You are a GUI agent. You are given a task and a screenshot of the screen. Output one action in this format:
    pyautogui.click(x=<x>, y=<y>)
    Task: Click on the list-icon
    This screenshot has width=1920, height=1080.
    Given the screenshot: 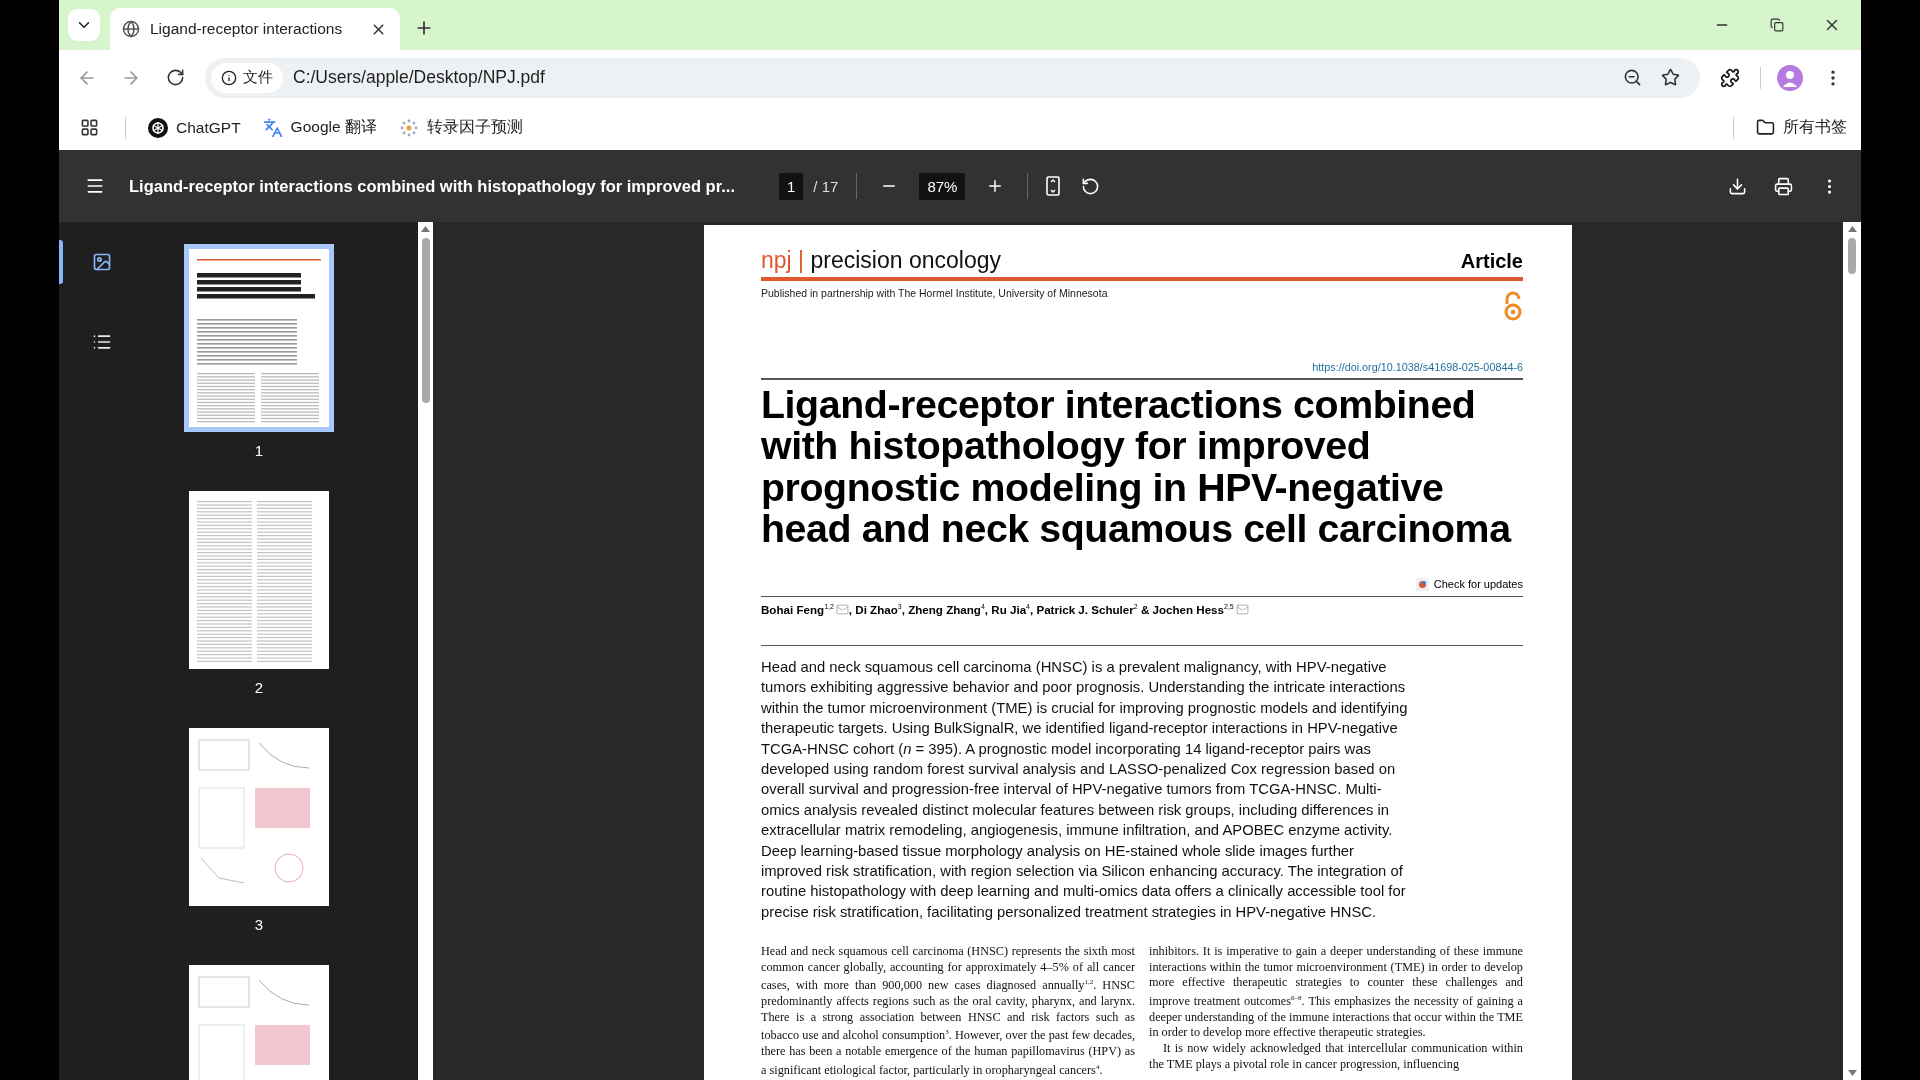 What is the action you would take?
    pyautogui.click(x=101, y=342)
    